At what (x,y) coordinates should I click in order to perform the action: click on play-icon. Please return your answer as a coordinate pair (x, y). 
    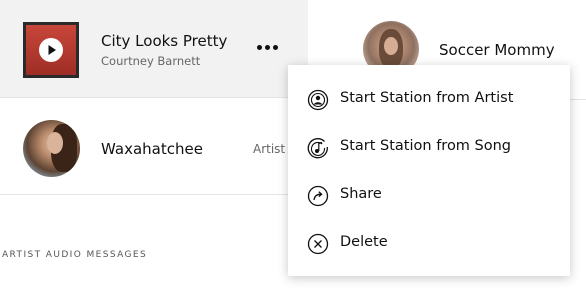
    Looking at the image, I should click on (51, 50).